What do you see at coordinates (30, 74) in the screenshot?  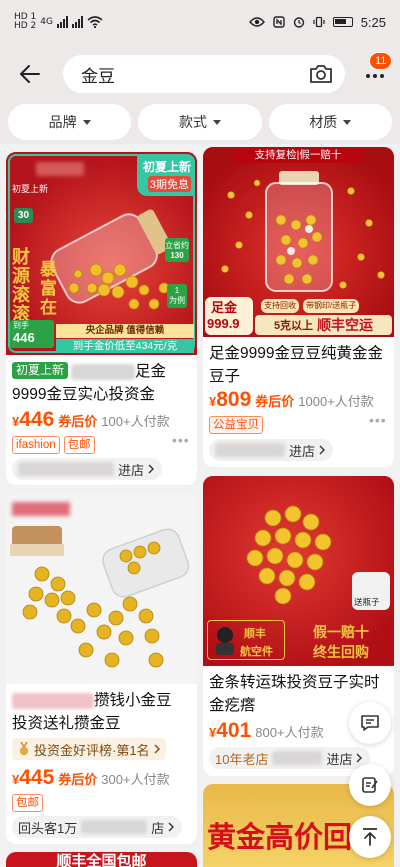 I see `back-button` at bounding box center [30, 74].